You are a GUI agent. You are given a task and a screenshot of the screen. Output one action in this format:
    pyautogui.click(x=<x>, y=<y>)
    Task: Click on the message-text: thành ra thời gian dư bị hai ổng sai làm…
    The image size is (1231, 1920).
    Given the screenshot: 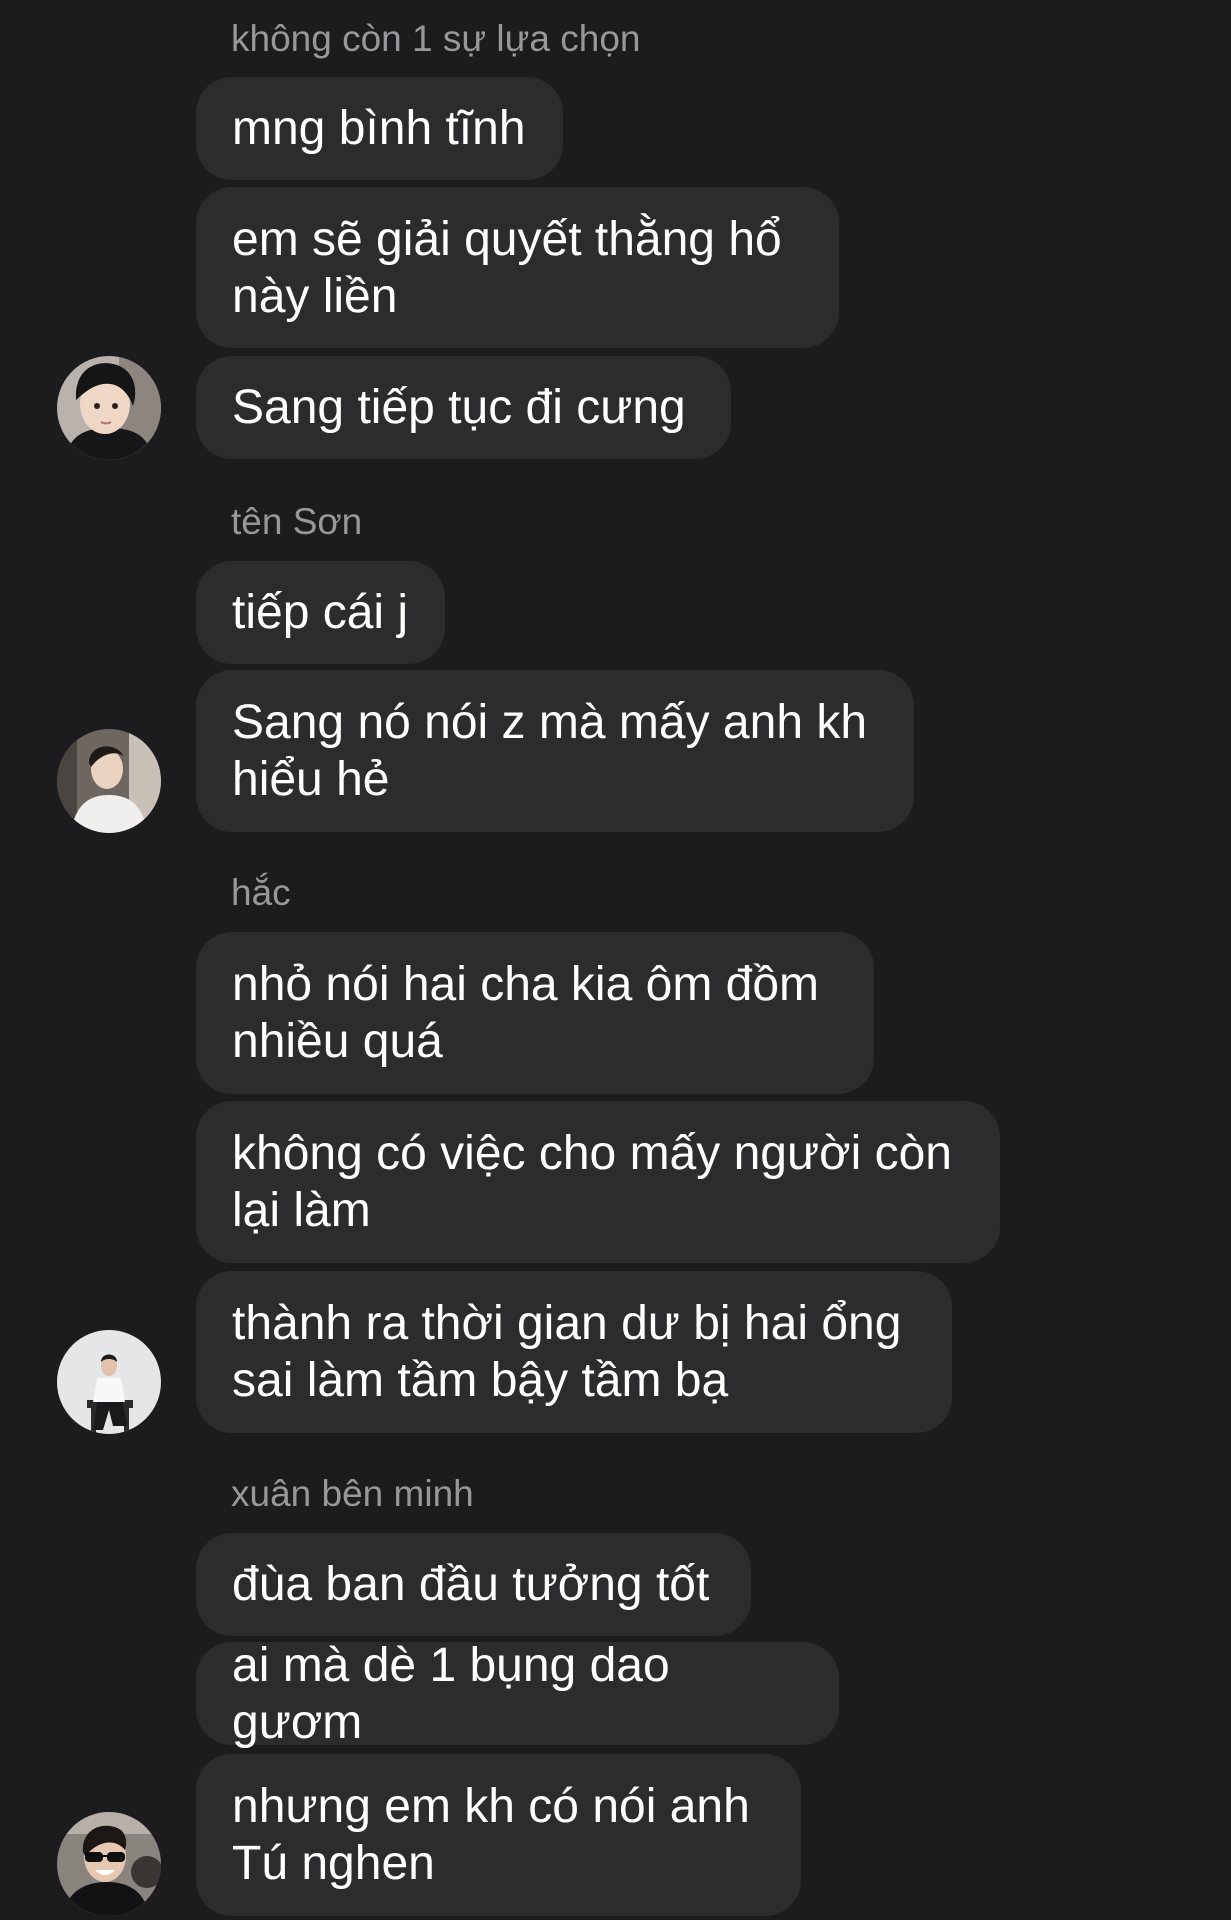 What is the action you would take?
    pyautogui.click(x=567, y=1352)
    